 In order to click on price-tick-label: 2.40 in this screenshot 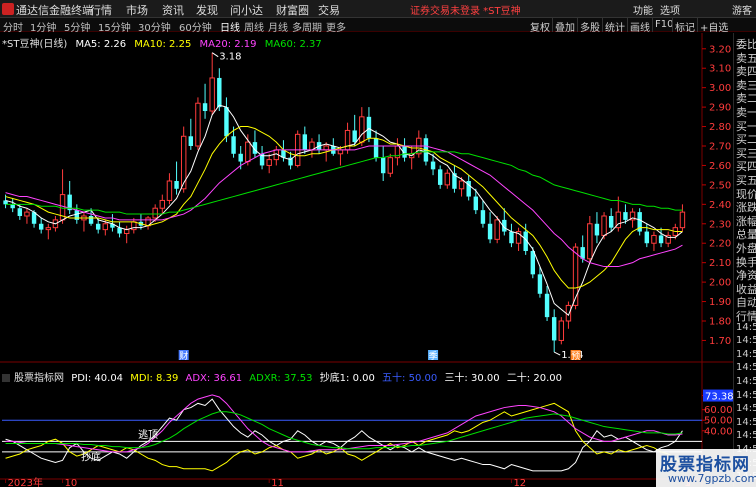, I will do `click(720, 205)`.